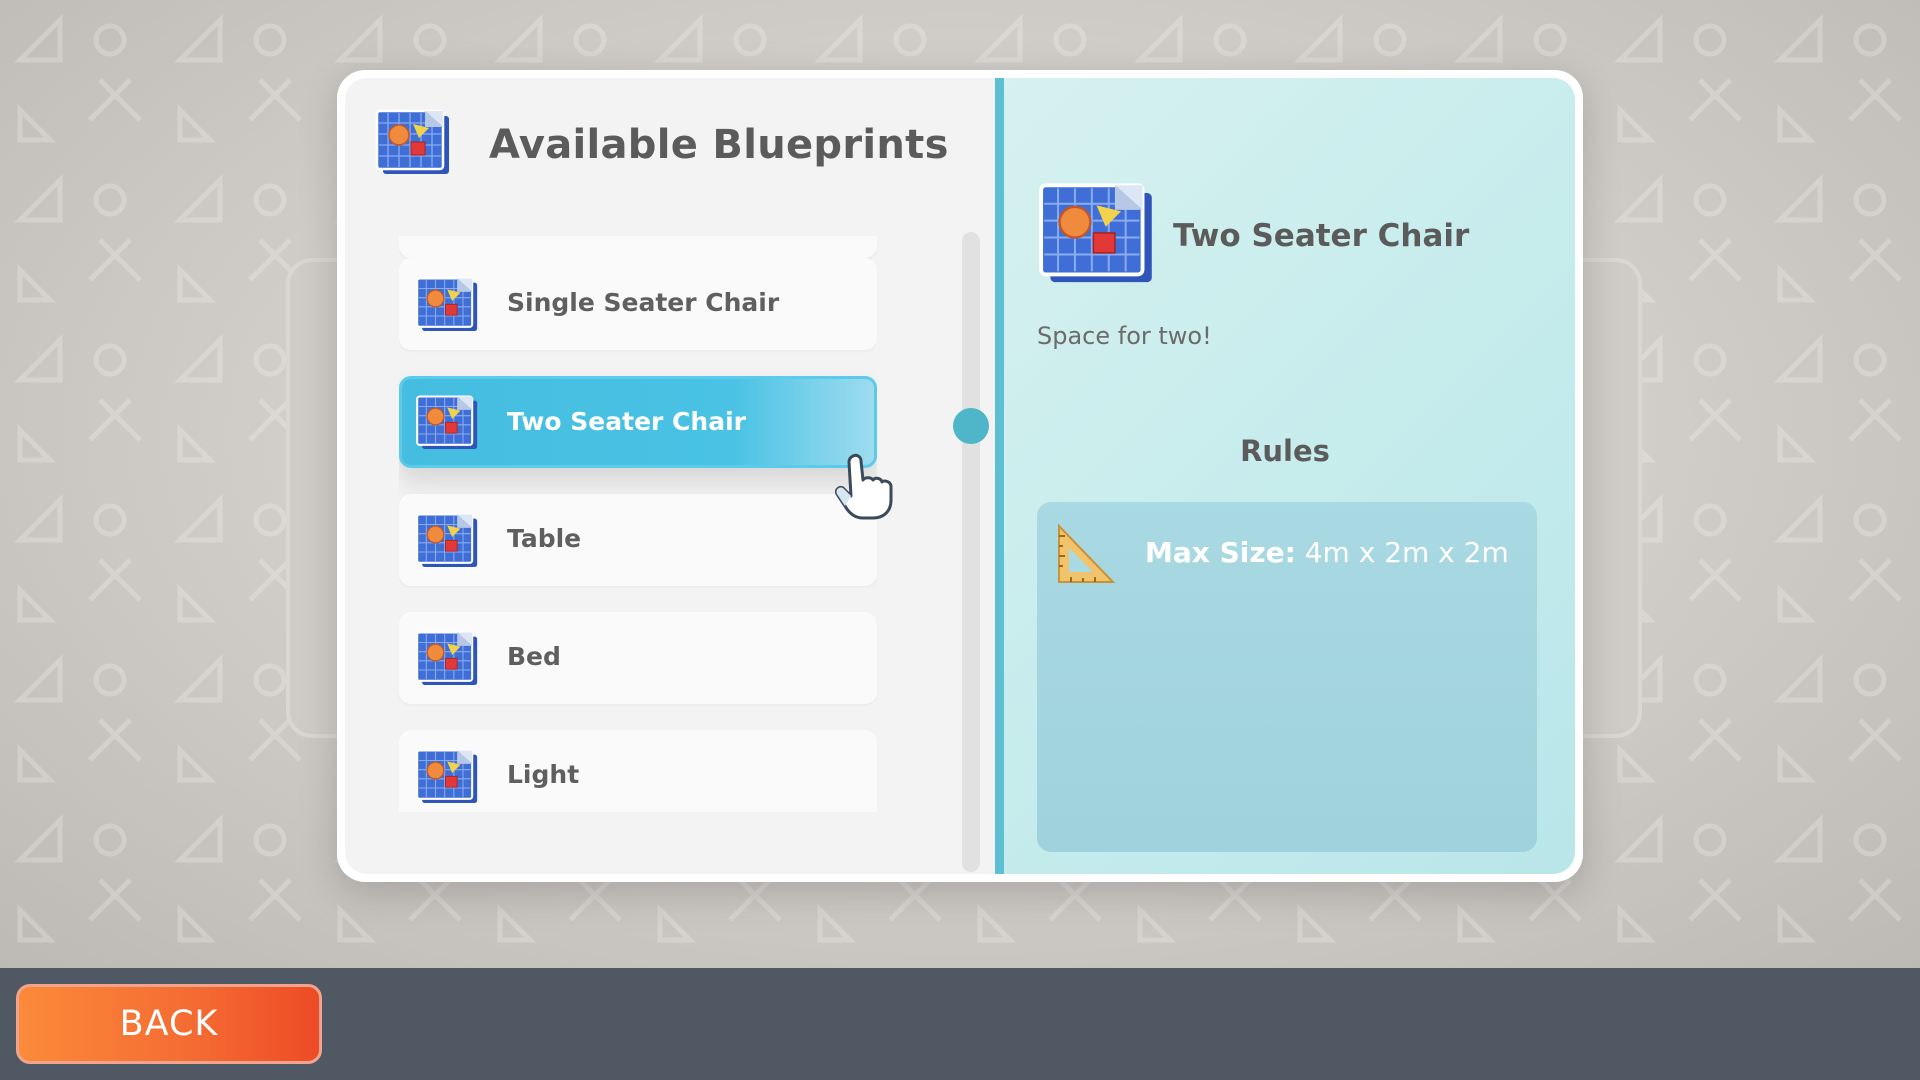 This screenshot has width=1920, height=1080. Describe the element at coordinates (638, 771) in the screenshot. I see `list-item-light: Light` at that location.